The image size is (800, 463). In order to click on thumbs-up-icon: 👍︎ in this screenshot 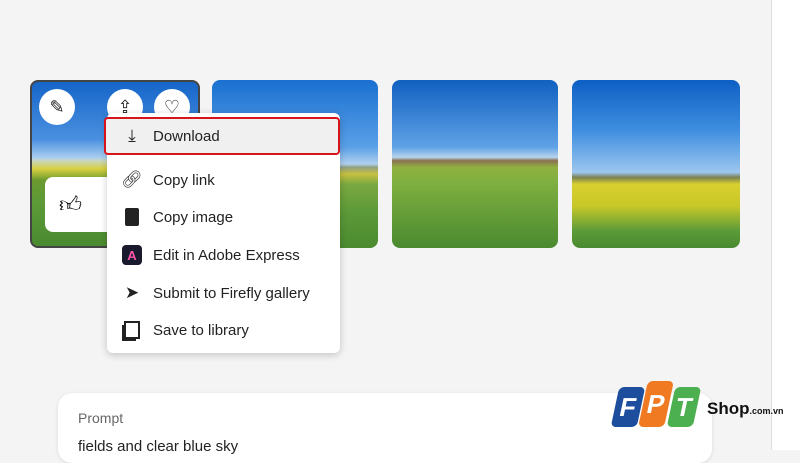, I will do `click(70, 204)`.